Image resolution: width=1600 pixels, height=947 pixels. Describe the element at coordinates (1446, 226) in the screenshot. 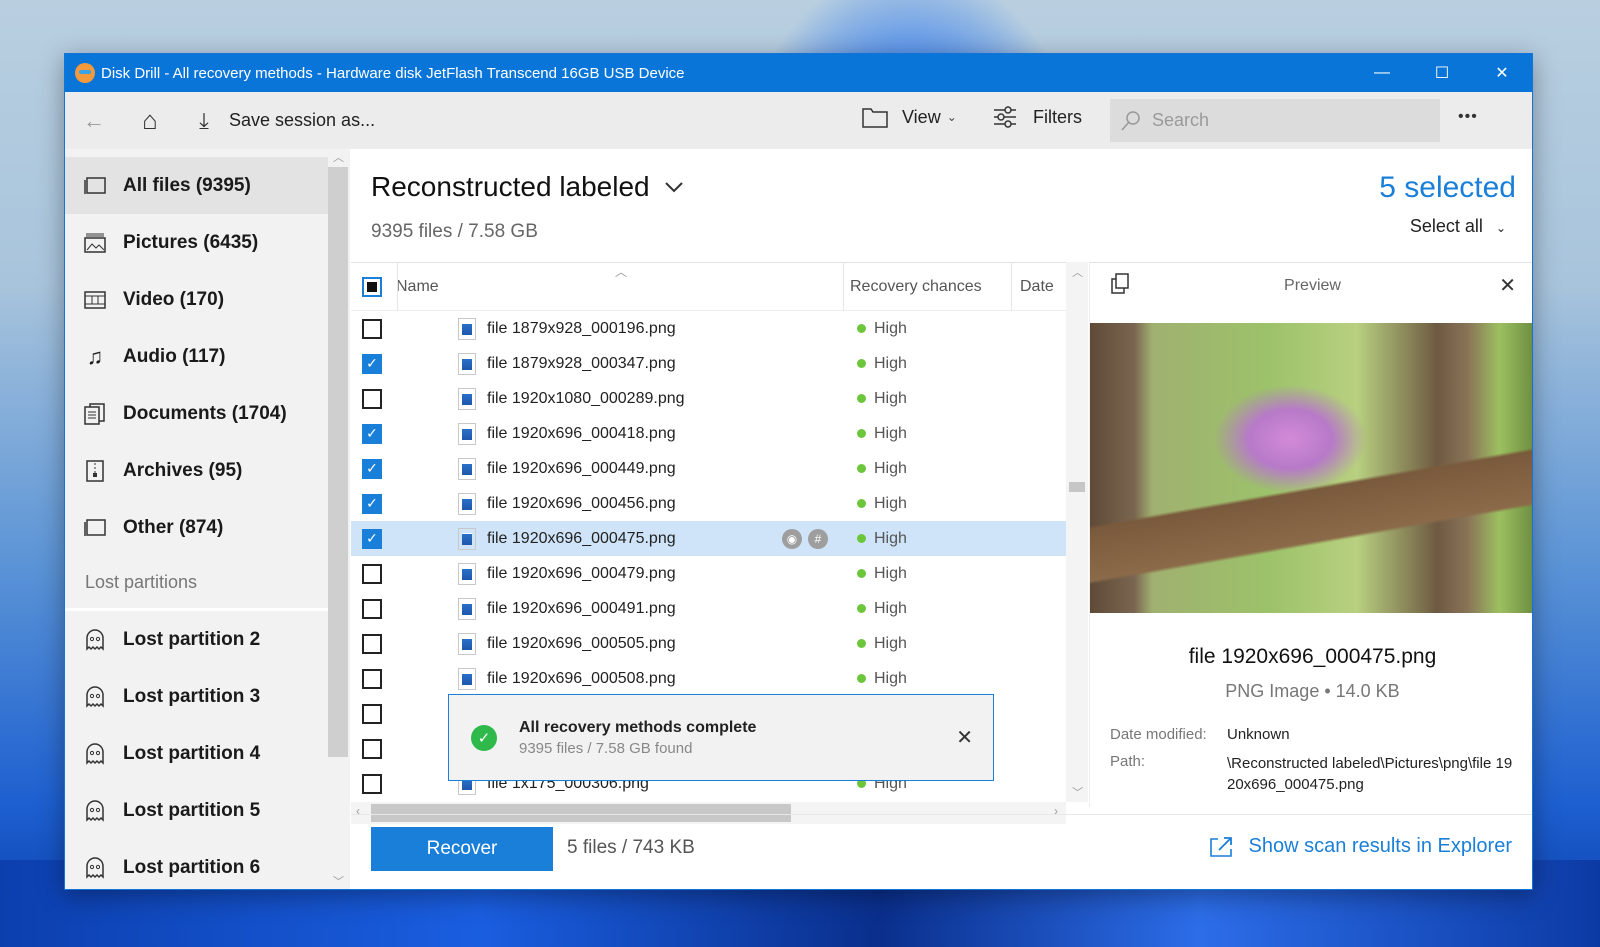

I see `select-all-label: Select all` at that location.